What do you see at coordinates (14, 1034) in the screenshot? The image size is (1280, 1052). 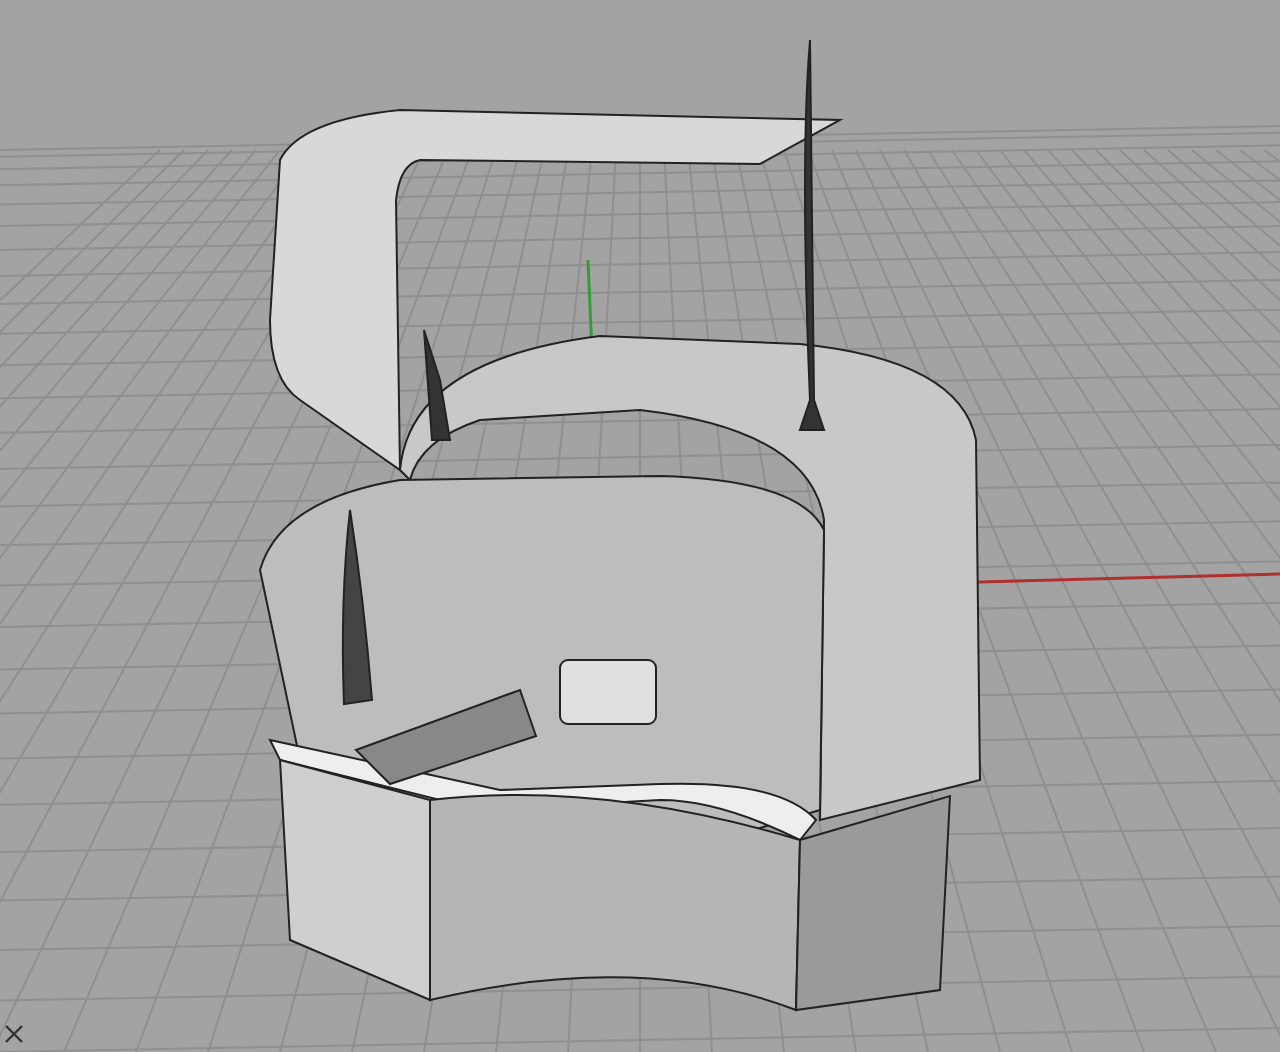 I see `axis-gizmo-icon` at bounding box center [14, 1034].